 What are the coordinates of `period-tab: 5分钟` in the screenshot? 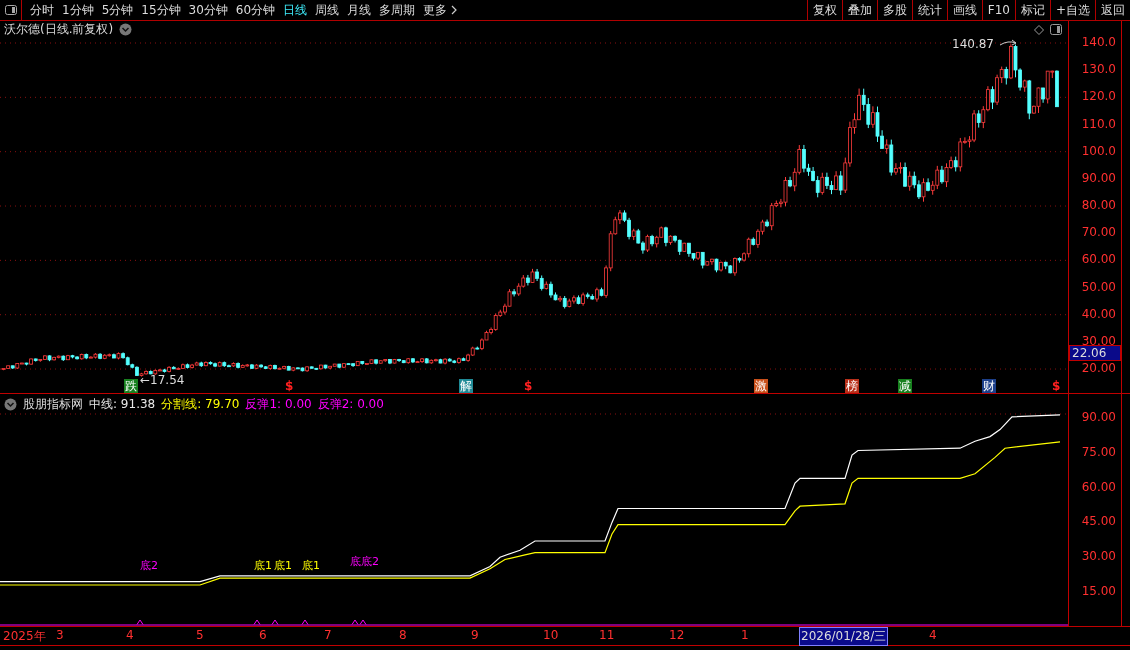 It's located at (117, 10).